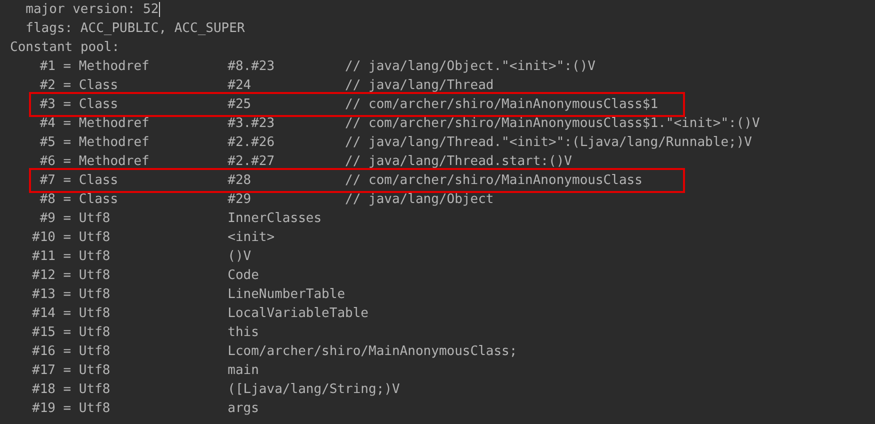 This screenshot has width=875, height=424. Describe the element at coordinates (419, 200) in the screenshot. I see `entry-comment: // java/lang/Object` at that location.